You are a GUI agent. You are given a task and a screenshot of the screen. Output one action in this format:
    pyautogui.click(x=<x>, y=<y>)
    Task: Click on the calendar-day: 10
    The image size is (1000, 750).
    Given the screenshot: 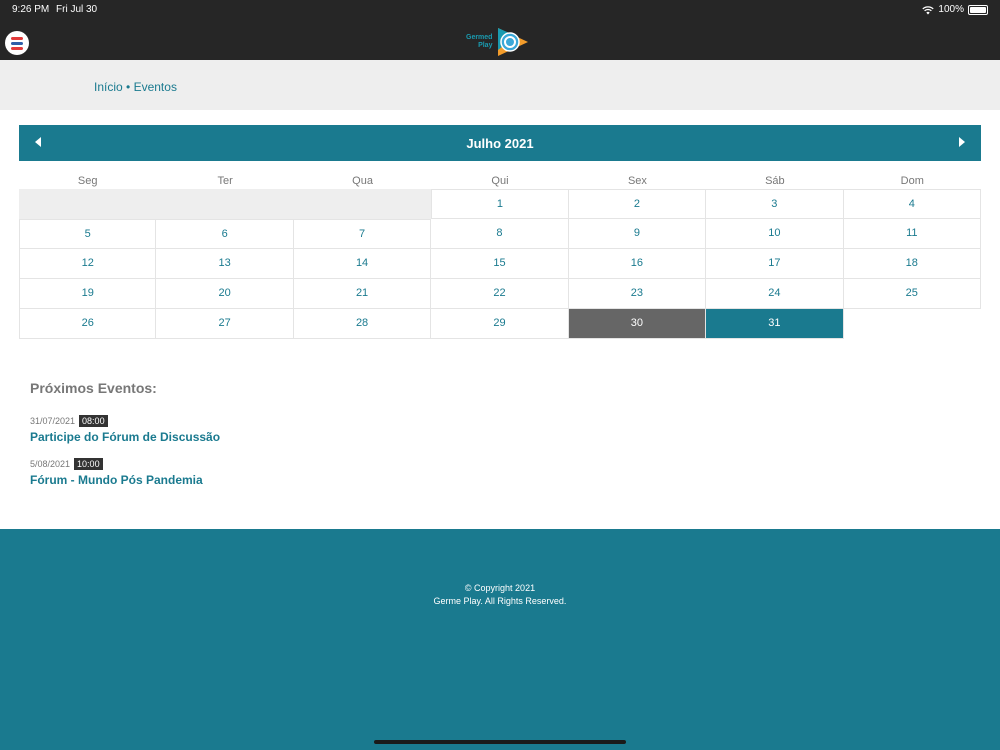 What is the action you would take?
    pyautogui.click(x=775, y=234)
    